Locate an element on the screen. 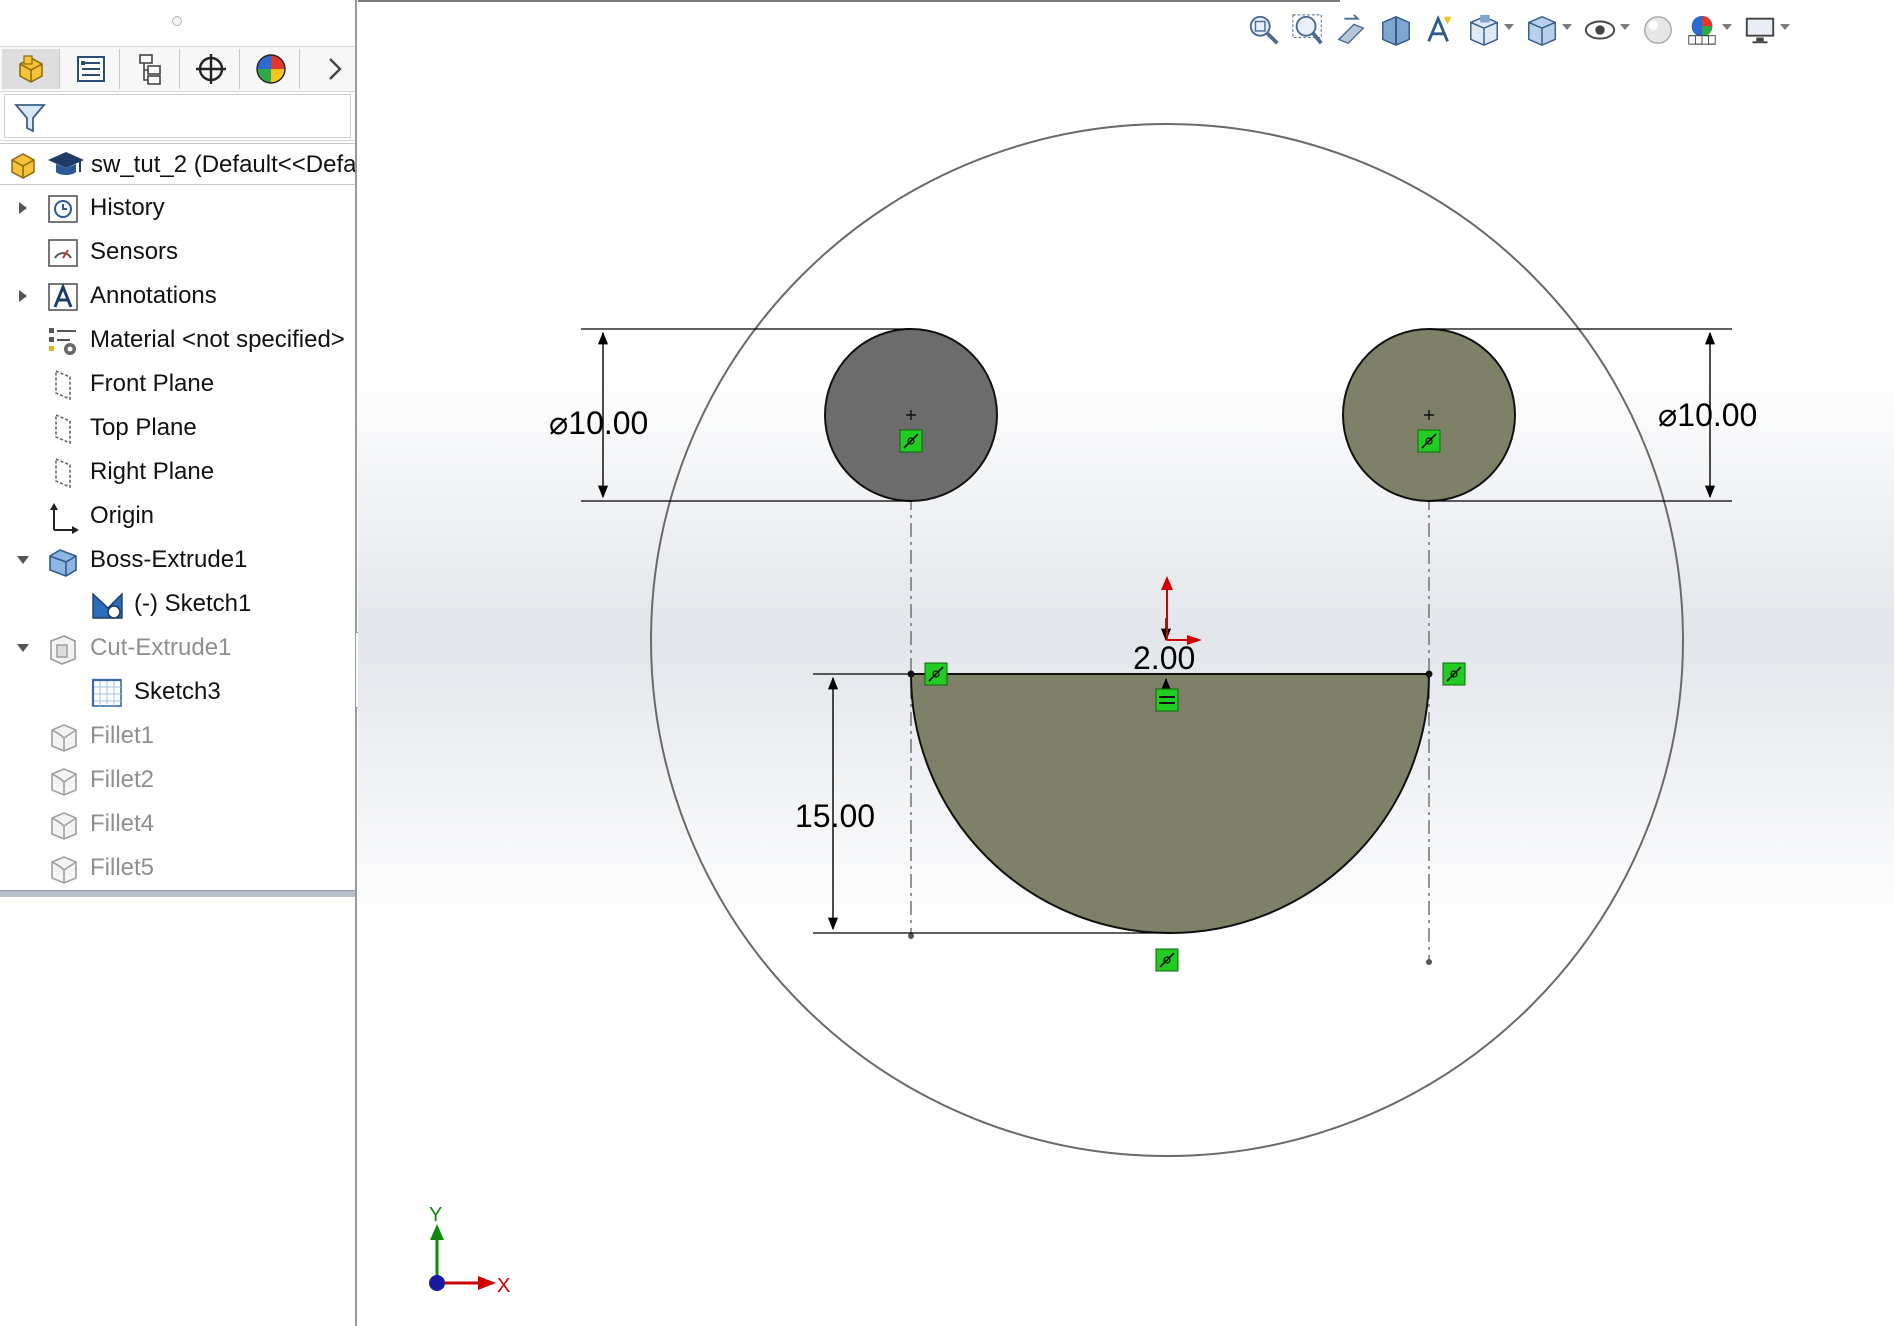 This screenshot has width=1894, height=1326. tab-displaymanager is located at coordinates (271, 69).